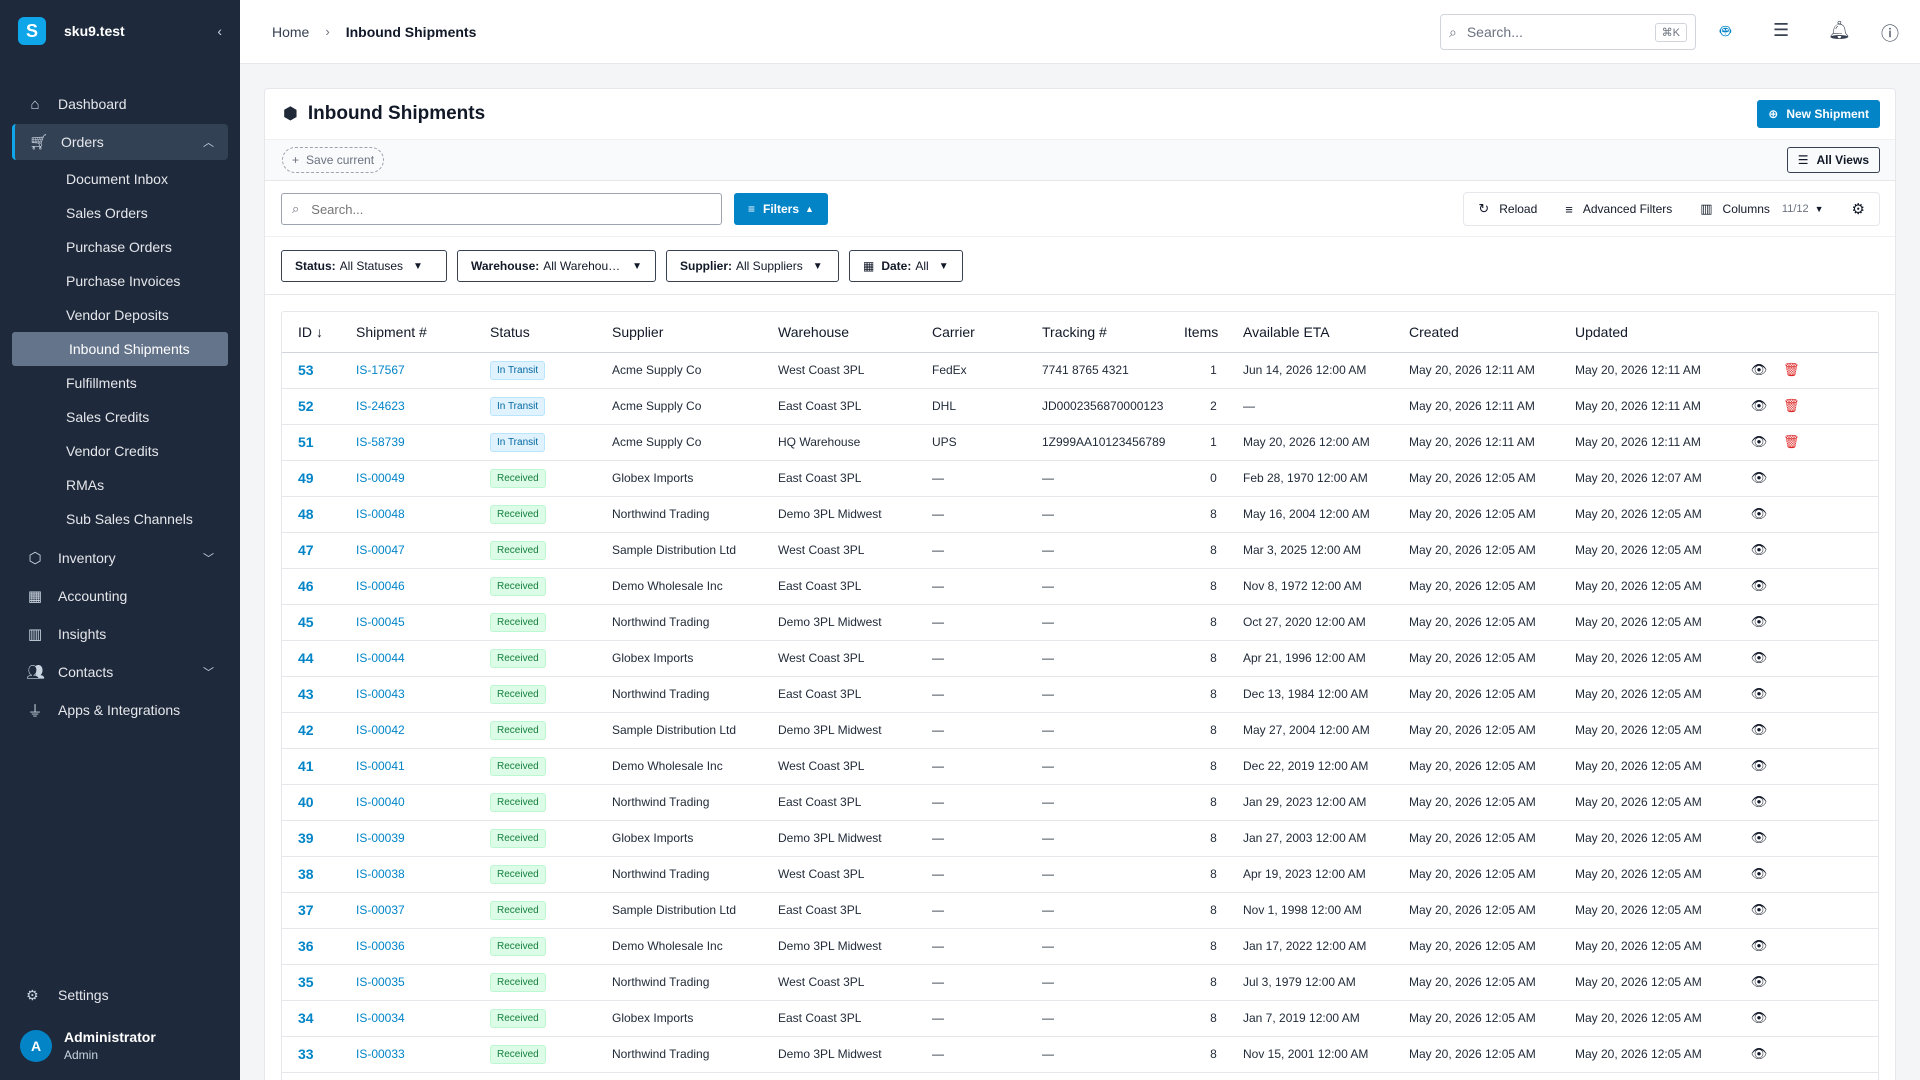 This screenshot has height=1080, width=1920. What do you see at coordinates (516, 209) in the screenshot?
I see `table-search-input` at bounding box center [516, 209].